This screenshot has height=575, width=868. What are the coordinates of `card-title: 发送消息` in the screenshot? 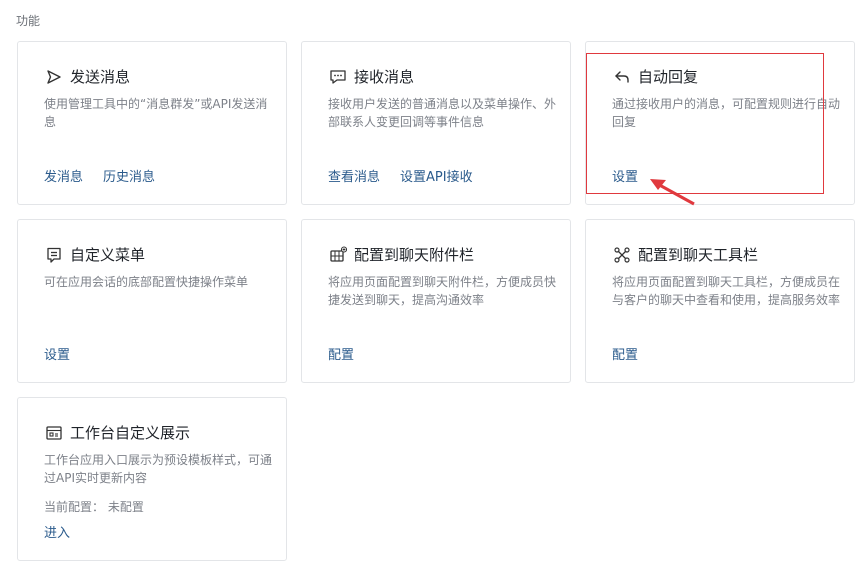 It's located at (100, 77).